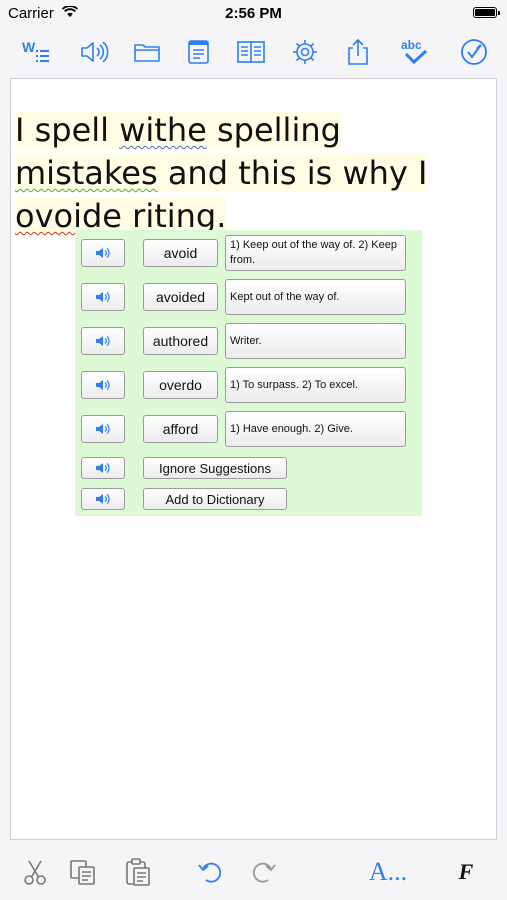 This screenshot has width=507, height=900. I want to click on suggestion-word-button: afford, so click(180, 429).